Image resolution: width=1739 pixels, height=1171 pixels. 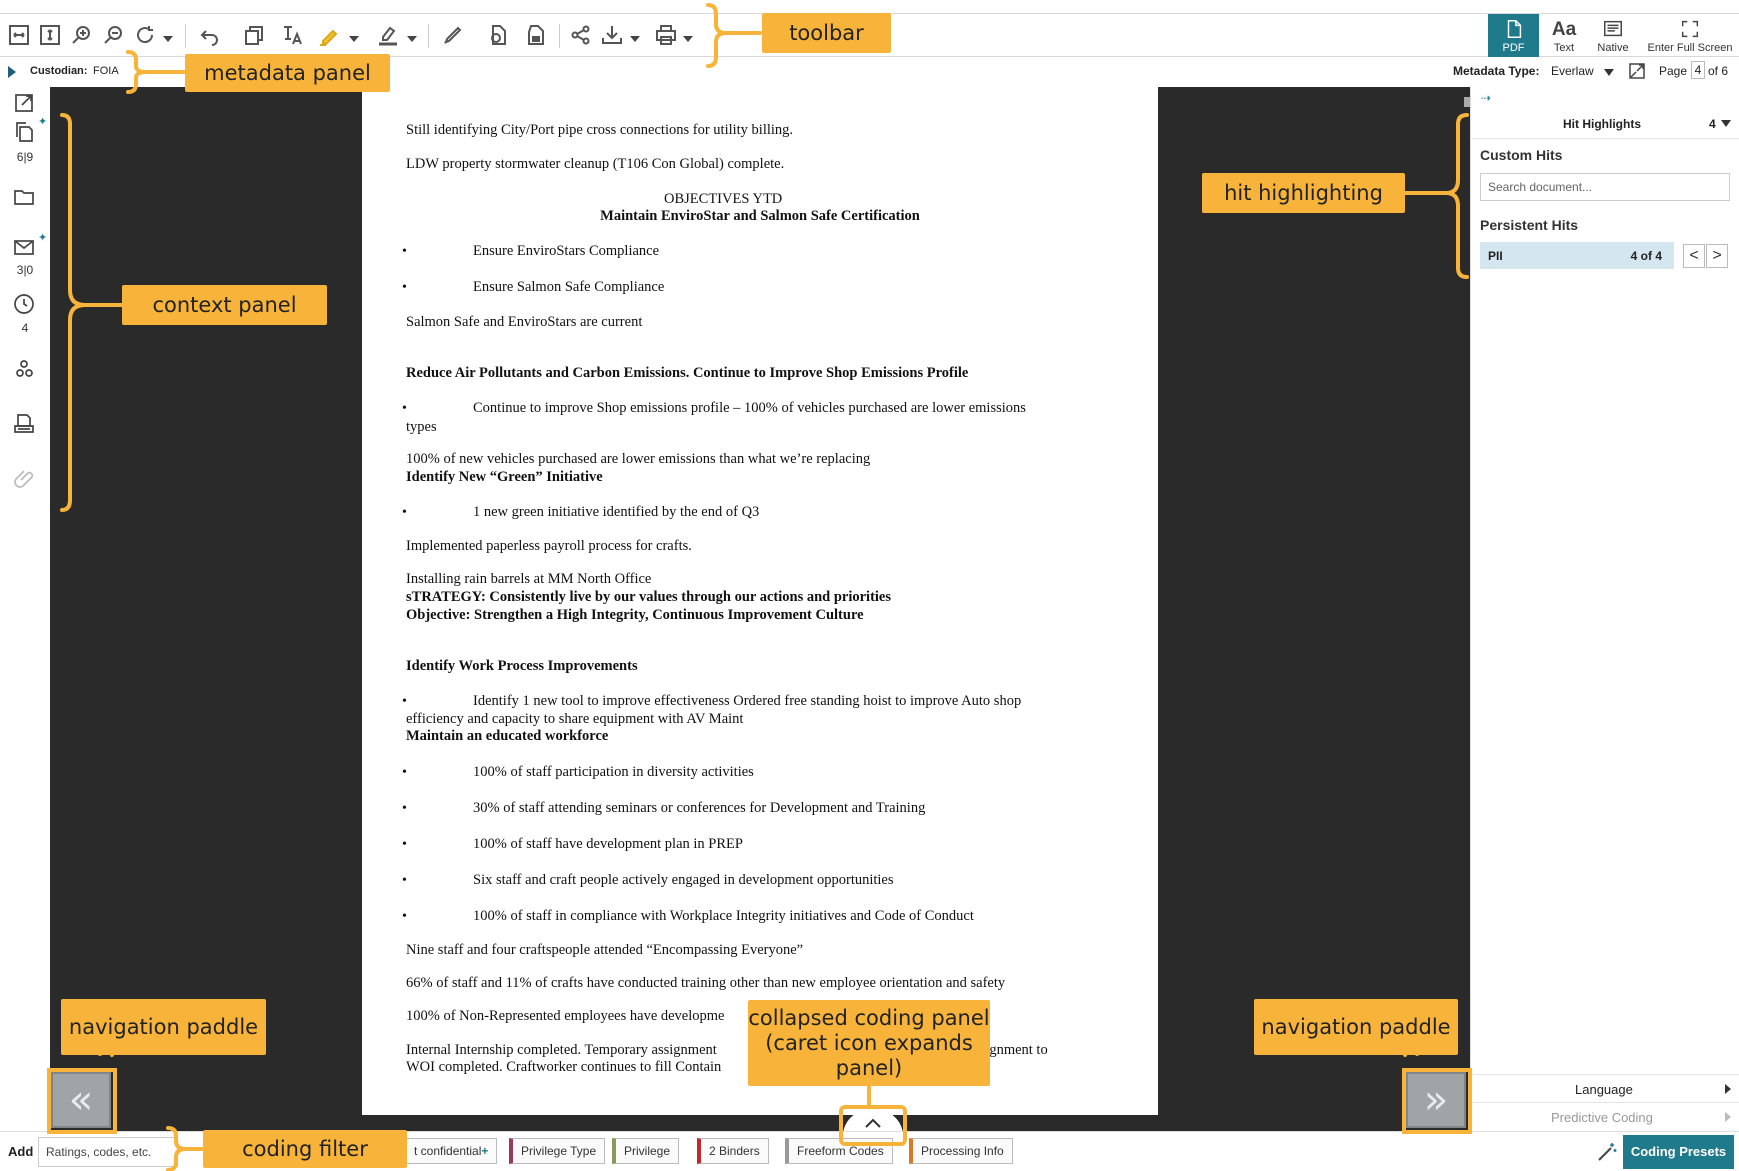 What do you see at coordinates (961, 1151) in the screenshot?
I see `code-chip: Processing Info` at bounding box center [961, 1151].